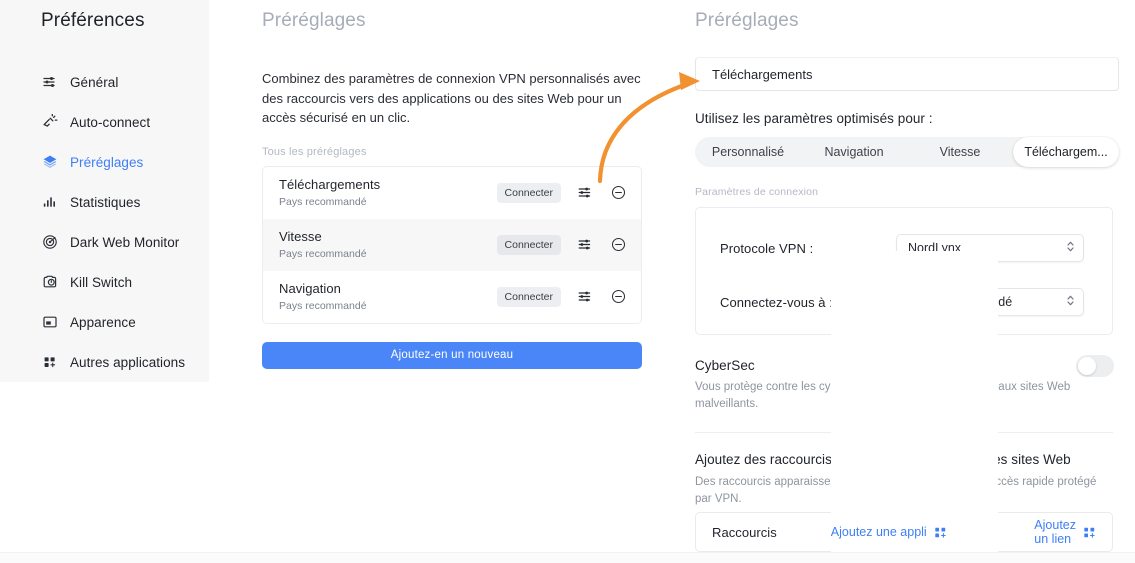 This screenshot has height=563, width=1135. What do you see at coordinates (748, 152) in the screenshot?
I see `tab-personnalise: Personnalisé` at bounding box center [748, 152].